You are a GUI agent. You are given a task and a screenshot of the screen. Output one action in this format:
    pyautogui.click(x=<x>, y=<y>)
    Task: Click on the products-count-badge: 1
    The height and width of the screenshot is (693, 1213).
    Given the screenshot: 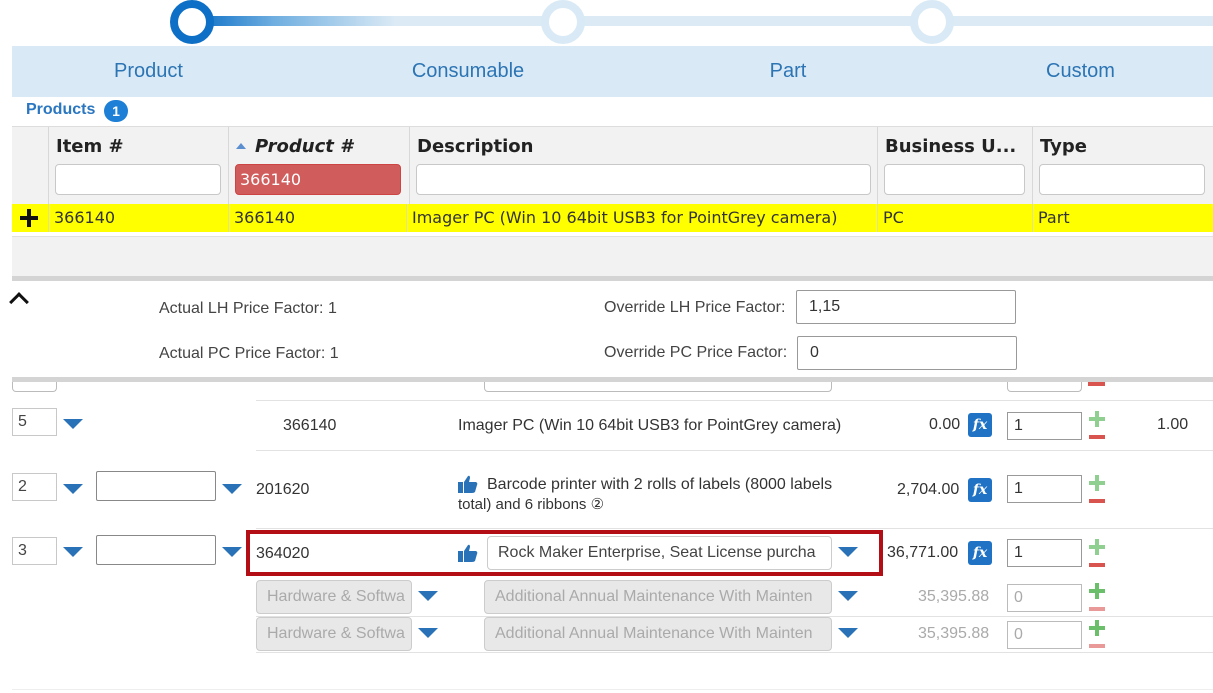 What is the action you would take?
    pyautogui.click(x=116, y=111)
    